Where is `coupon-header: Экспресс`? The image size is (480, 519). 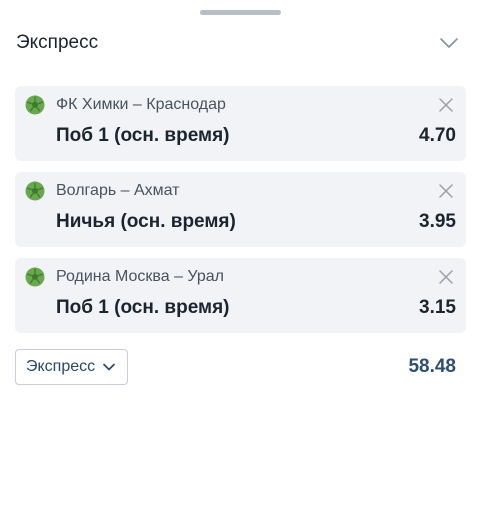 coupon-header: Экспресс is located at coordinates (240, 43).